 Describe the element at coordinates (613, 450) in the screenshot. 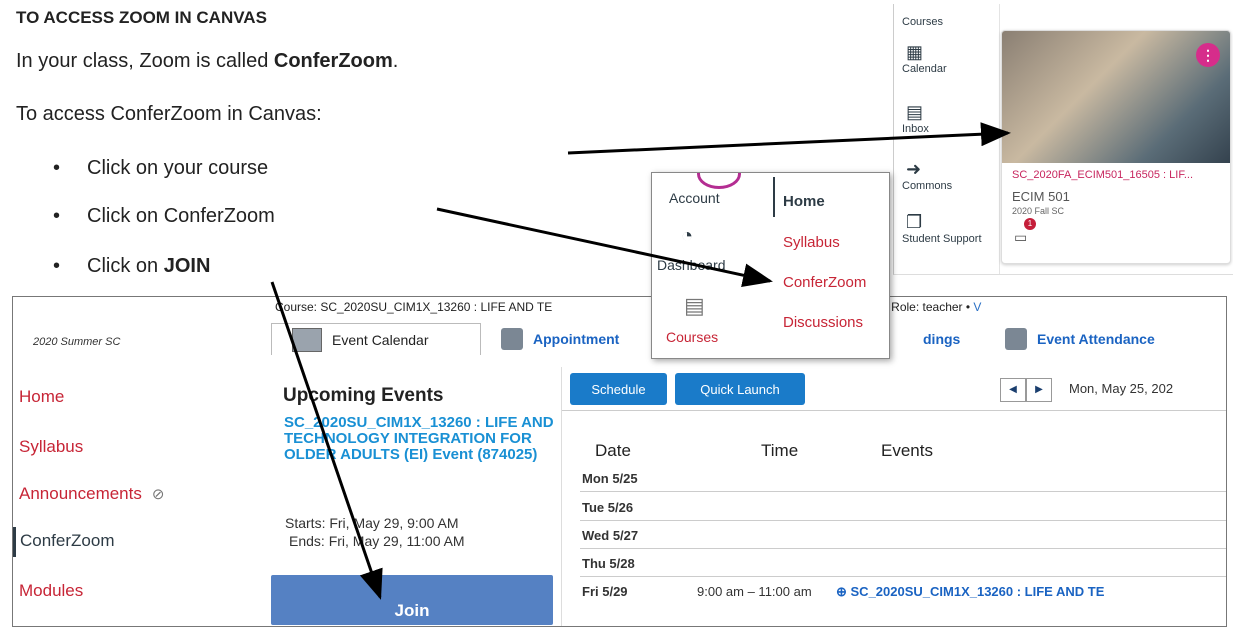

I see `column-header-date: Date` at that location.